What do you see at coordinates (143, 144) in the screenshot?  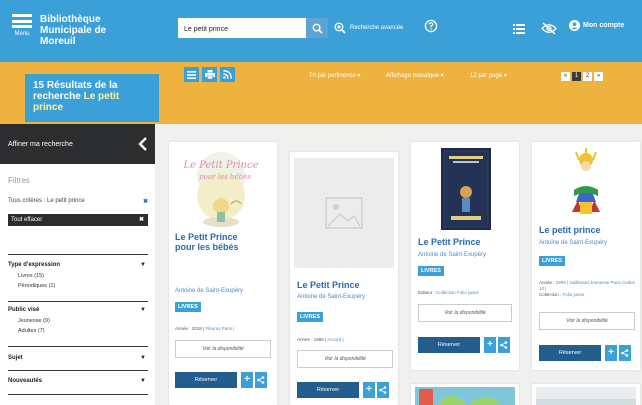 I see `chevron-left-icon` at bounding box center [143, 144].